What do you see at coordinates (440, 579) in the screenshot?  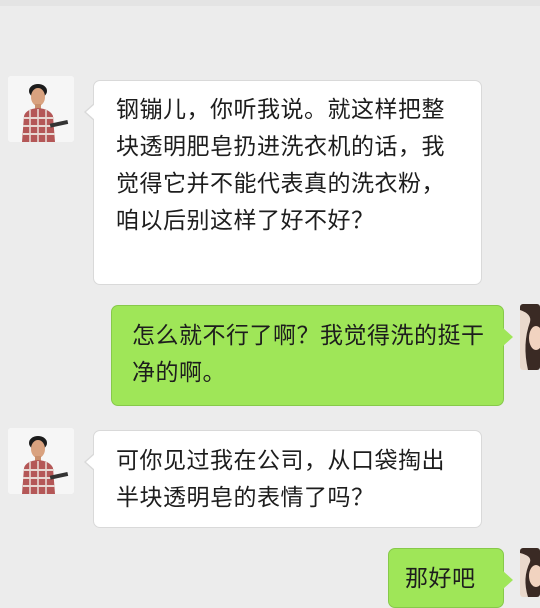 I see `message-text: 那好吧` at bounding box center [440, 579].